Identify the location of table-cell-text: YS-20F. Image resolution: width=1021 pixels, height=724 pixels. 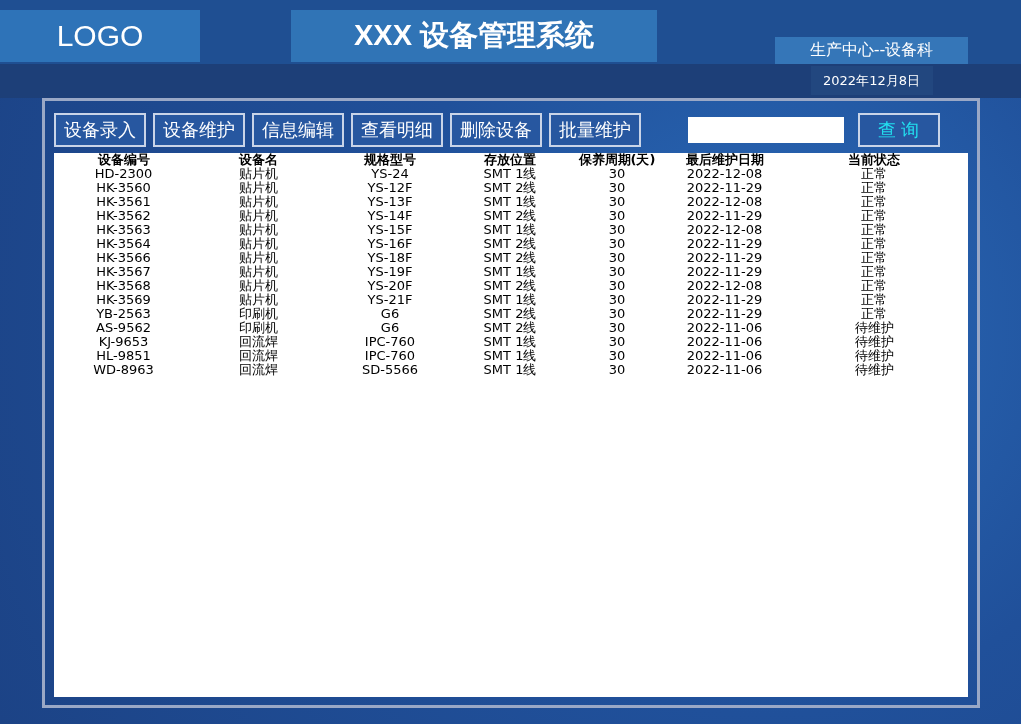
(390, 286).